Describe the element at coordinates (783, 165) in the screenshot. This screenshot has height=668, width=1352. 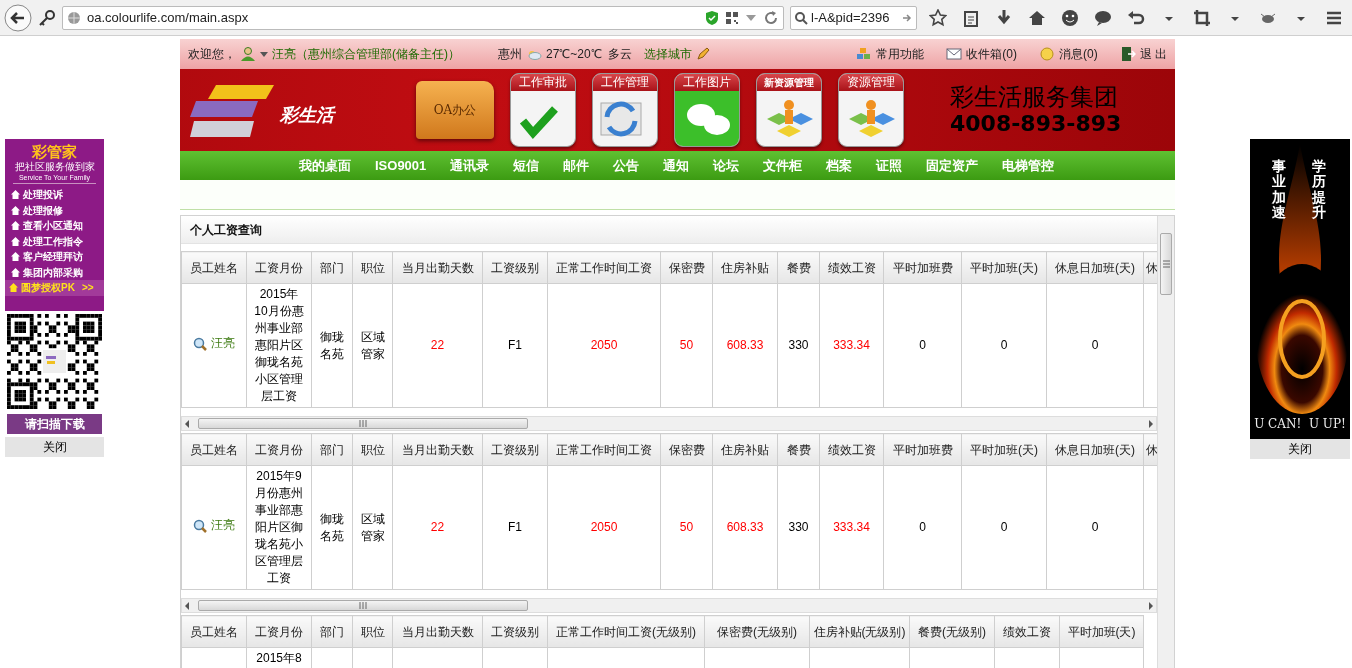
I see `nav-link: 文件柜` at that location.